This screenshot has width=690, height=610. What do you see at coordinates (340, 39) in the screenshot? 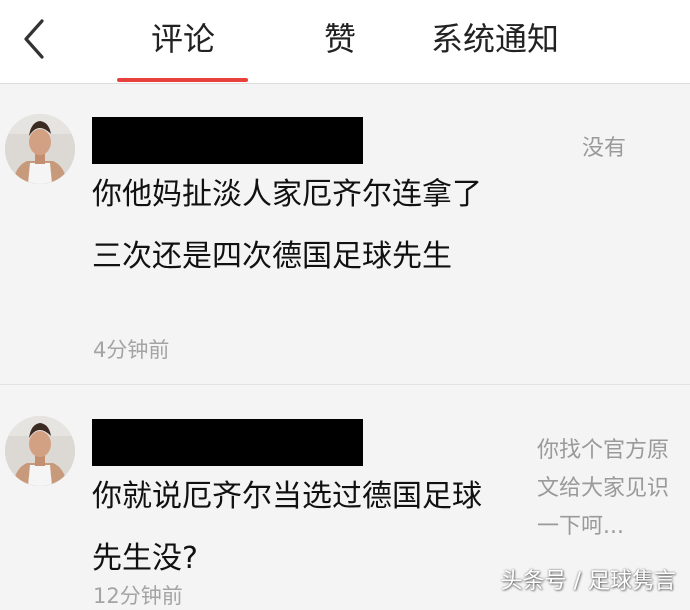
I see `tab-likes: 赞` at bounding box center [340, 39].